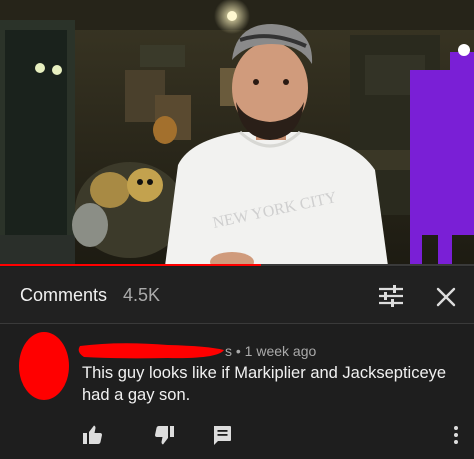 The image size is (474, 459). What do you see at coordinates (271, 351) in the screenshot?
I see `comment-timestamp: s • 1 week ago` at bounding box center [271, 351].